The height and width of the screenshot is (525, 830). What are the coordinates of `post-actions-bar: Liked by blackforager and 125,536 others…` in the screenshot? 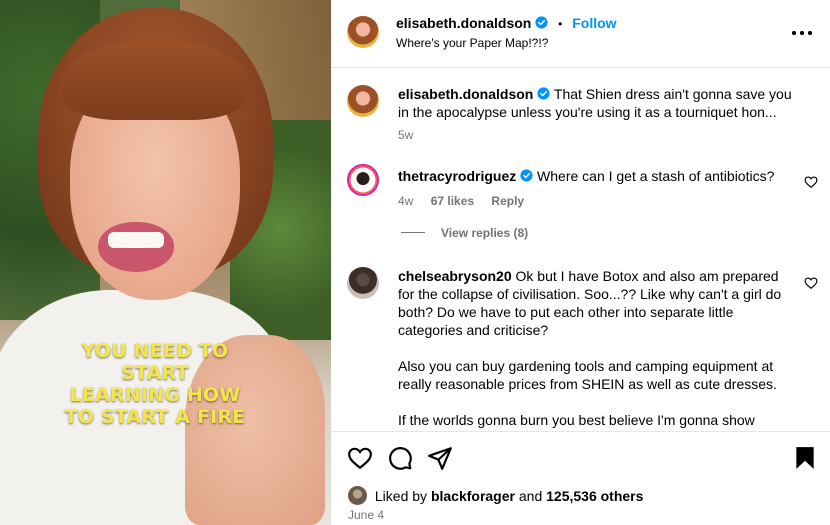 It's located at (580, 478).